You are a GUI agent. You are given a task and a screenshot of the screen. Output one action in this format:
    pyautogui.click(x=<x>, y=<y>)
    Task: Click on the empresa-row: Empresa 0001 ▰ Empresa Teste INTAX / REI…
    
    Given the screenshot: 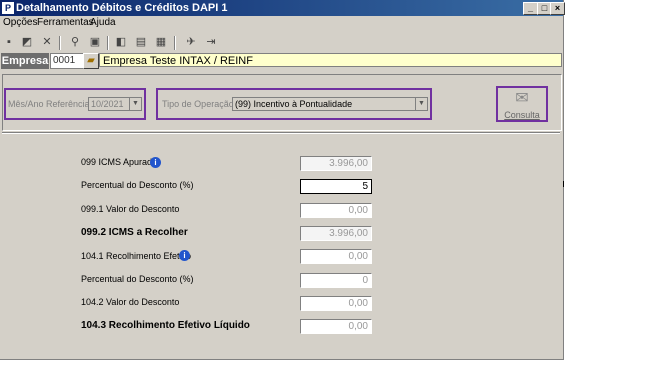 What is the action you would take?
    pyautogui.click(x=281, y=61)
    